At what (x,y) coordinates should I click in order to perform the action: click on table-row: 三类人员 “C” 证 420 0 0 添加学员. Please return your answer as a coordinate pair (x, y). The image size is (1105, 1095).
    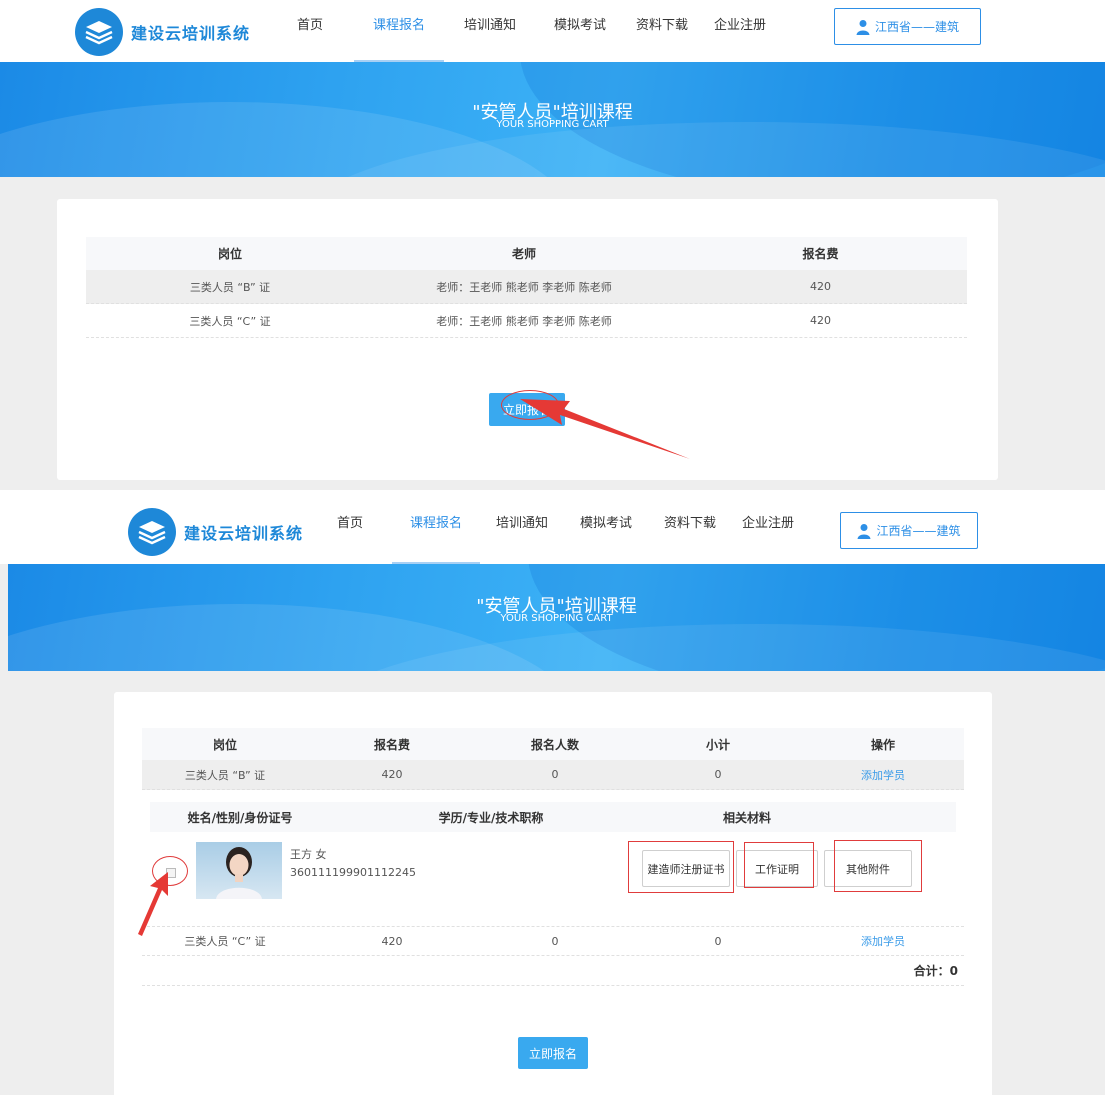
    Looking at the image, I should click on (553, 941).